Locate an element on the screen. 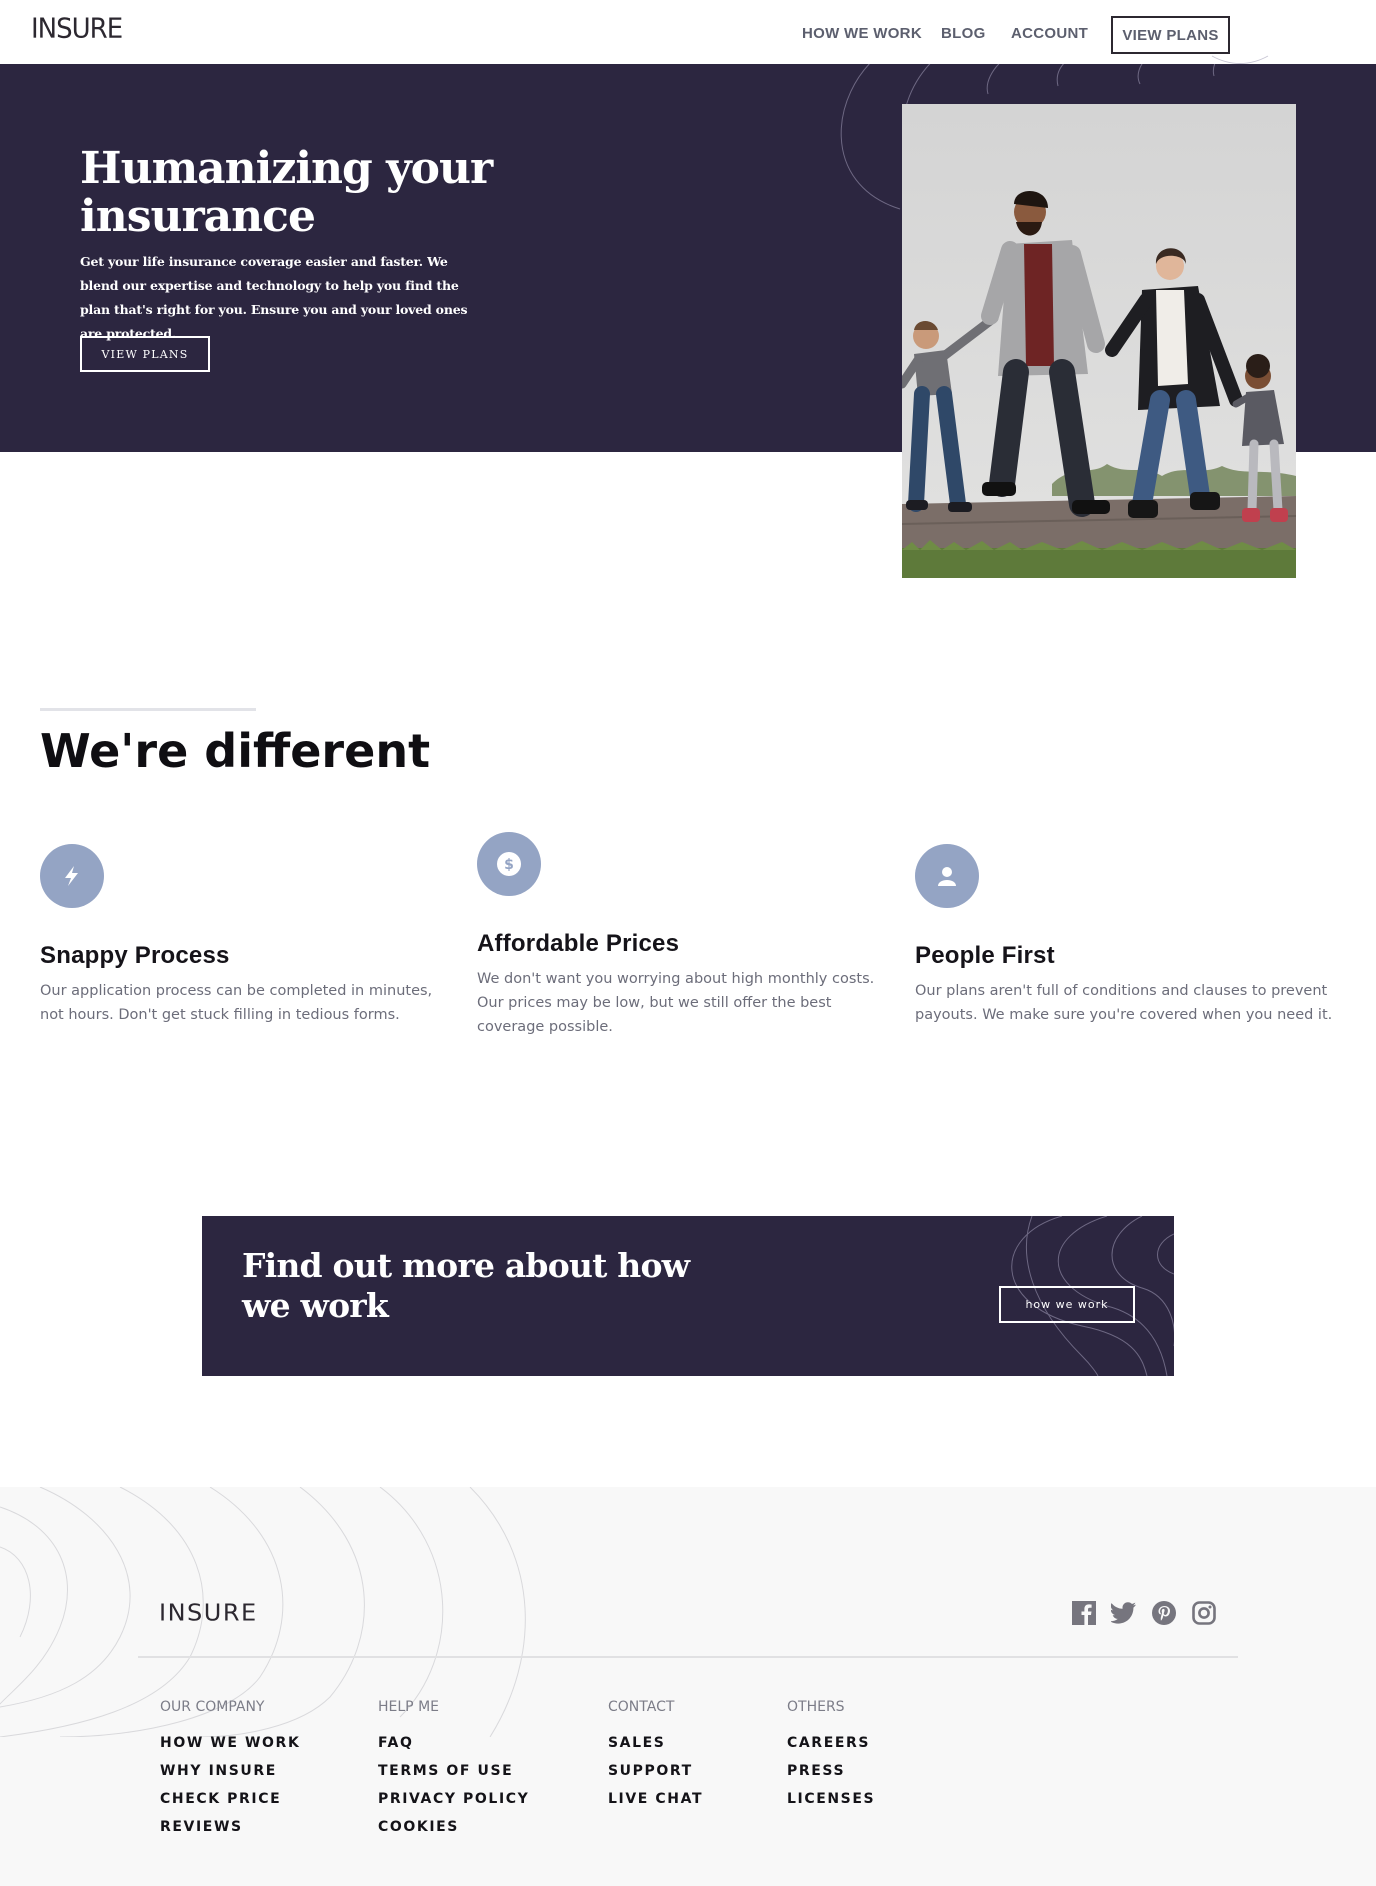 Image resolution: width=1376 pixels, height=1886 pixels. nav-account: ACCOUNT is located at coordinates (1049, 33).